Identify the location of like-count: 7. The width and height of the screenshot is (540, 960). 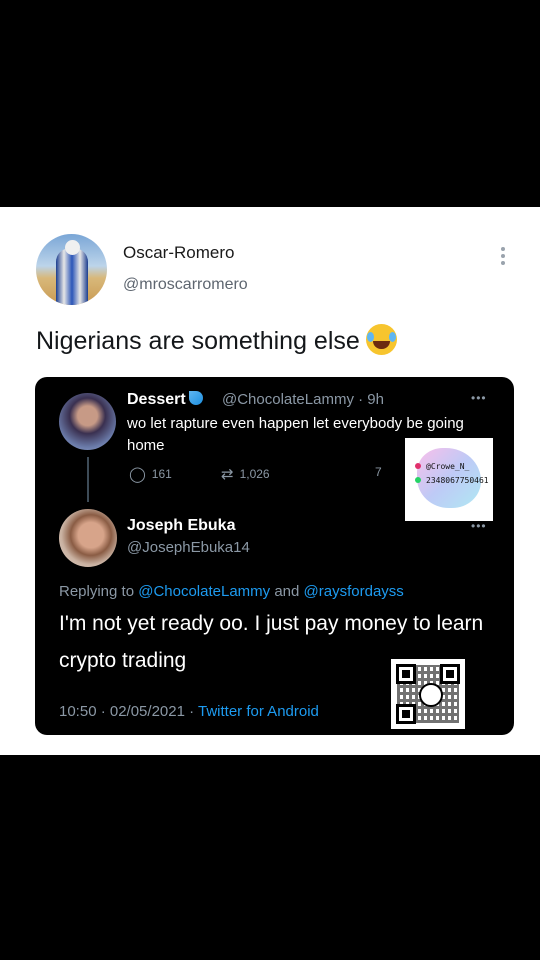
(378, 472).